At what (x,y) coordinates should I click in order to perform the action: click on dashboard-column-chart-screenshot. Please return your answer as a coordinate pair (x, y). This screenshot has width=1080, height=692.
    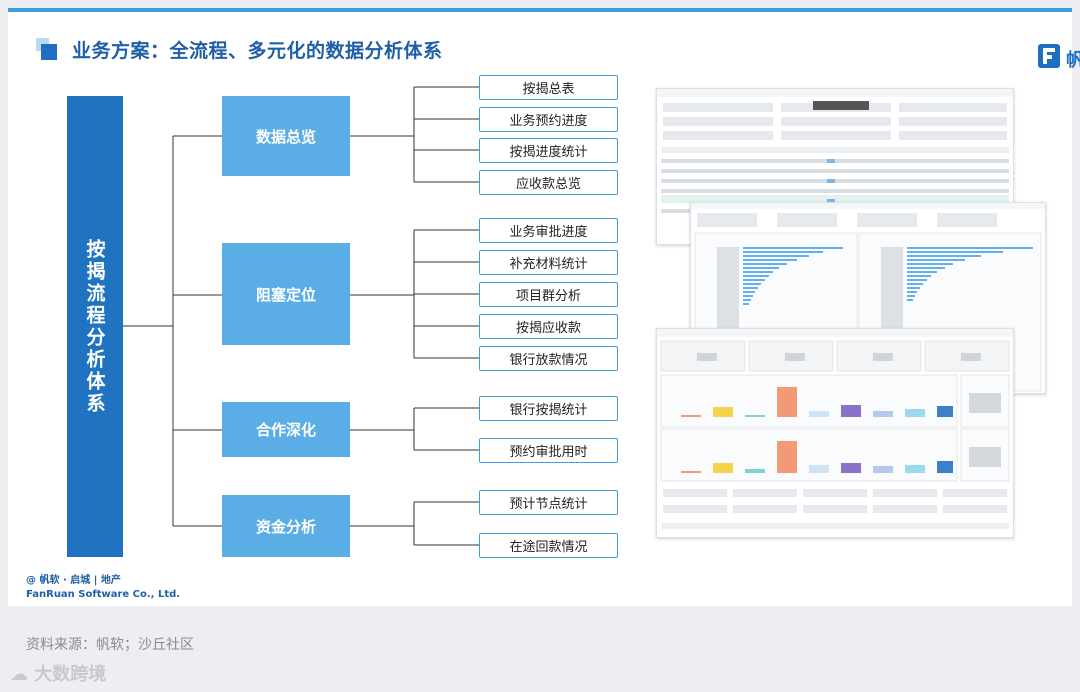
    Looking at the image, I should click on (835, 433).